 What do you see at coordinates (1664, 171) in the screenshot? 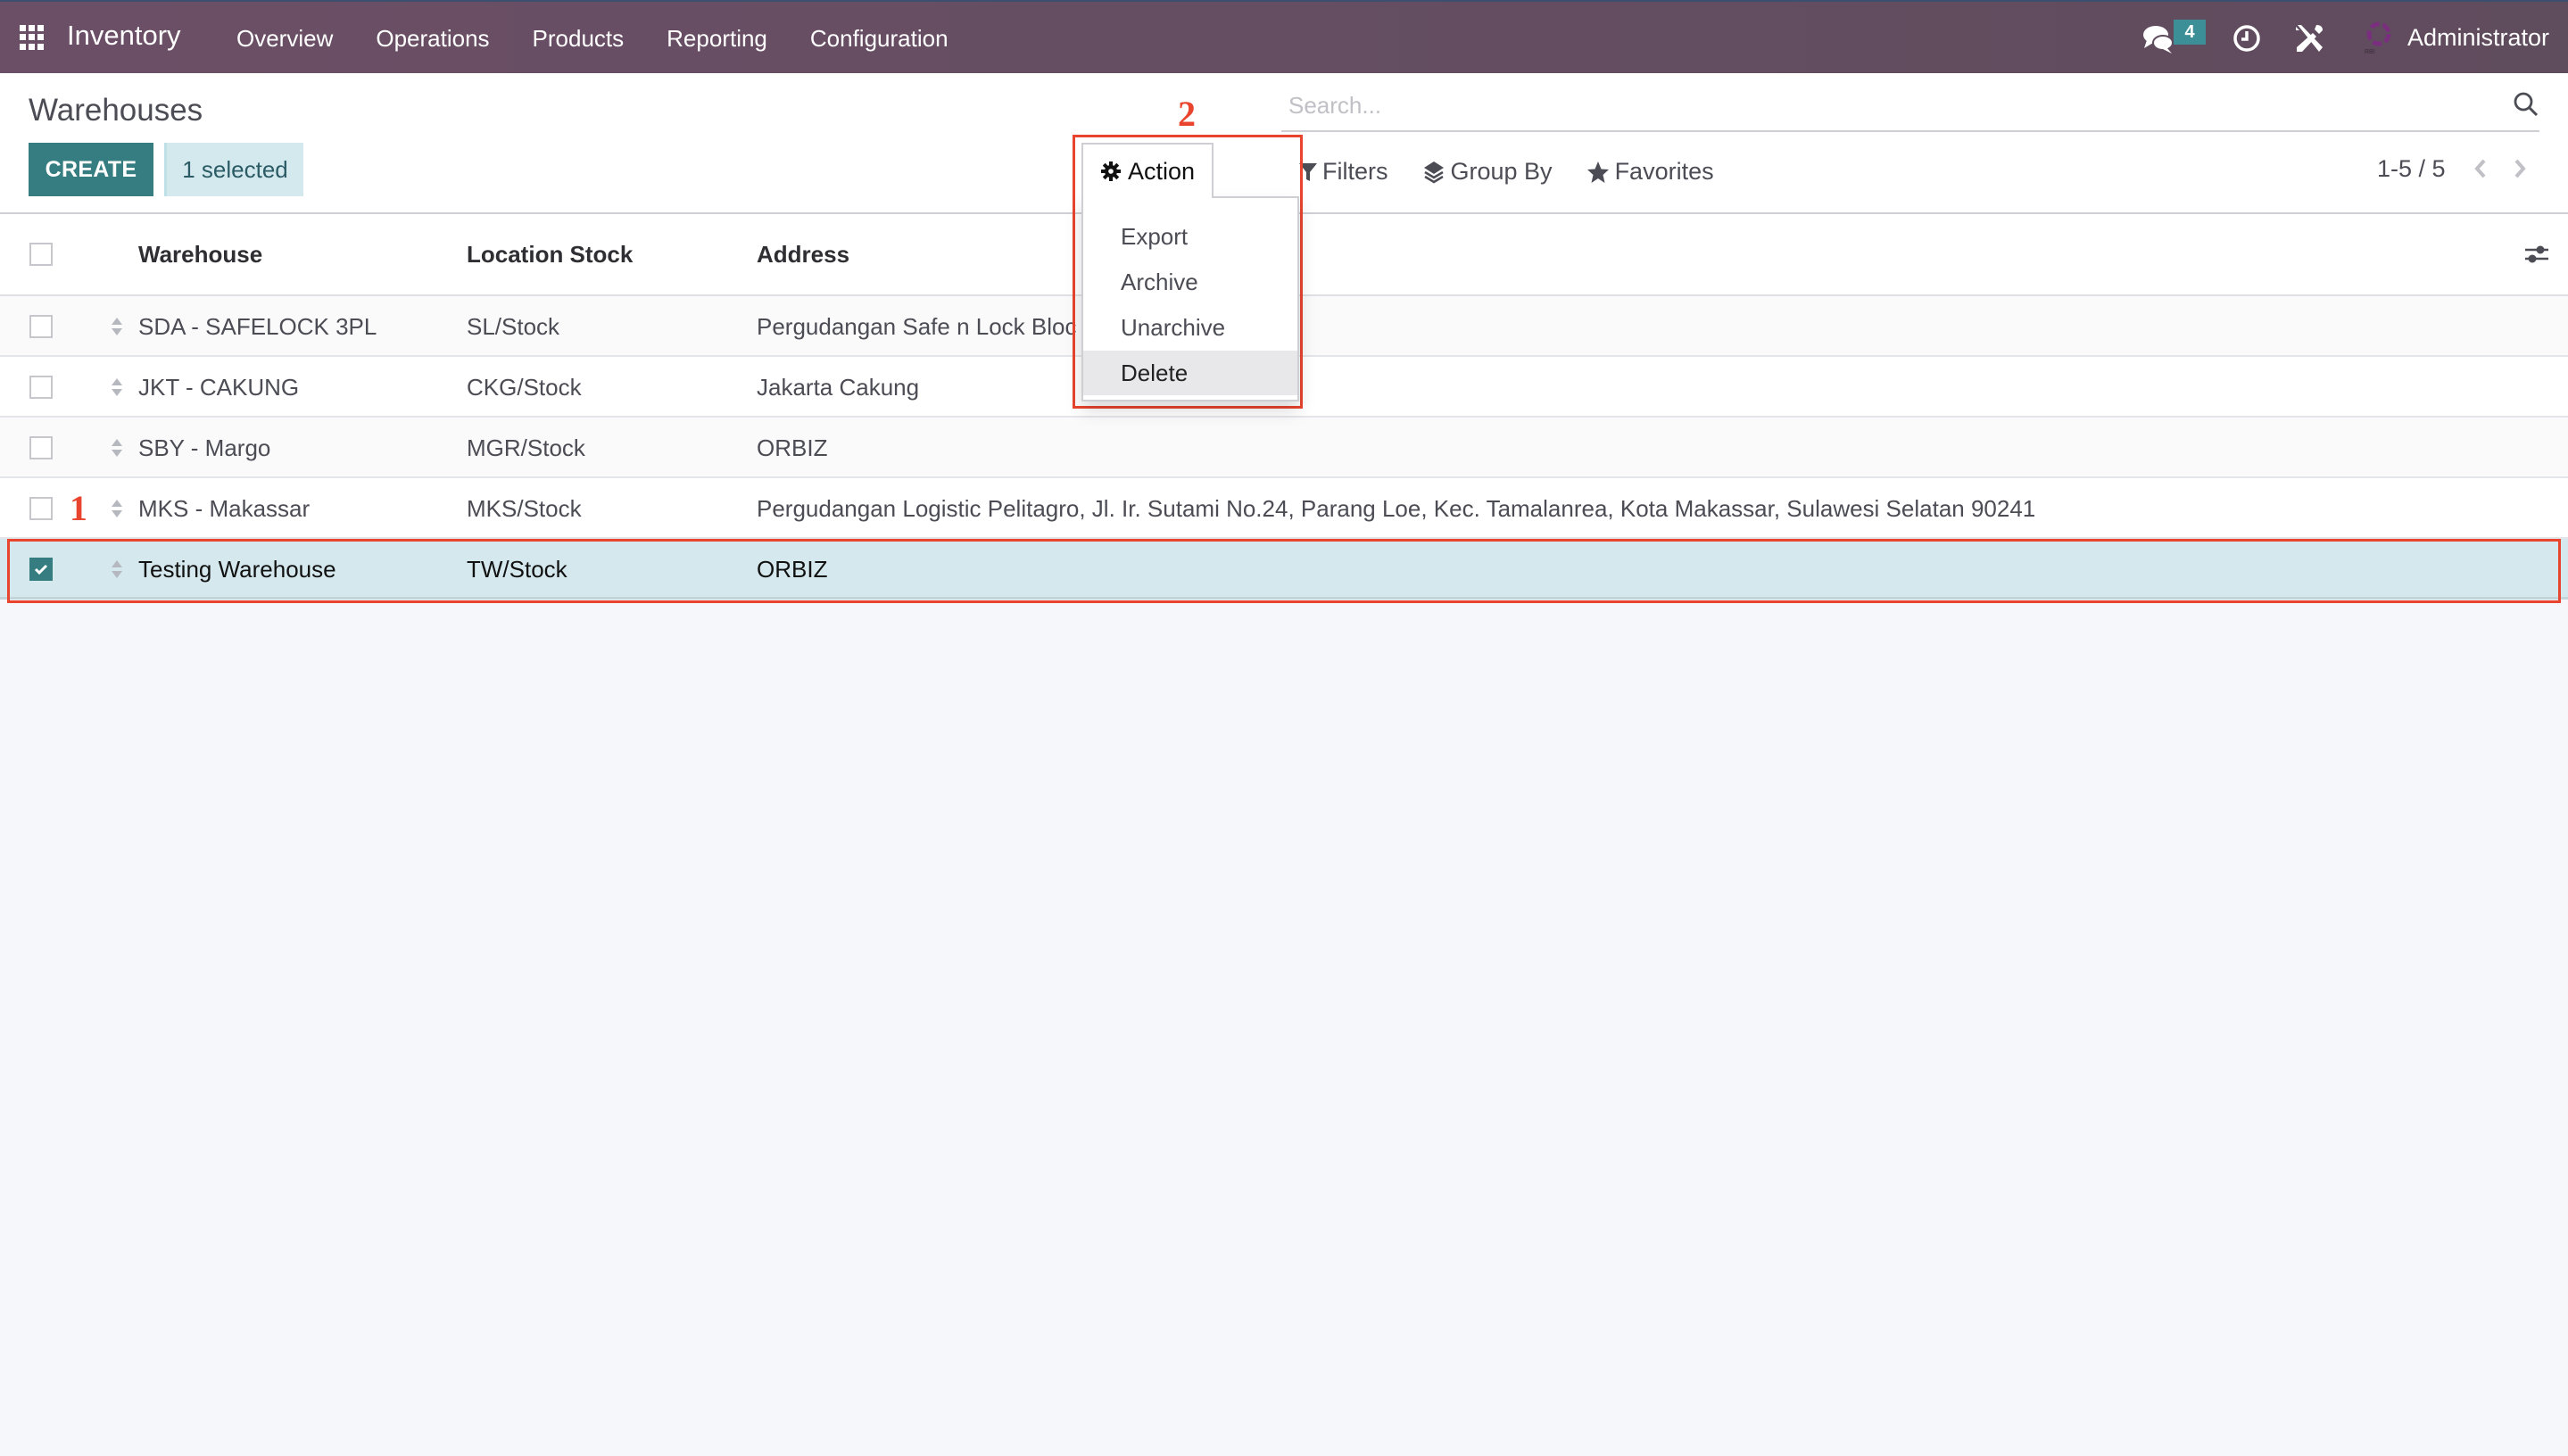
I see `favorites-label: Favorites` at bounding box center [1664, 171].